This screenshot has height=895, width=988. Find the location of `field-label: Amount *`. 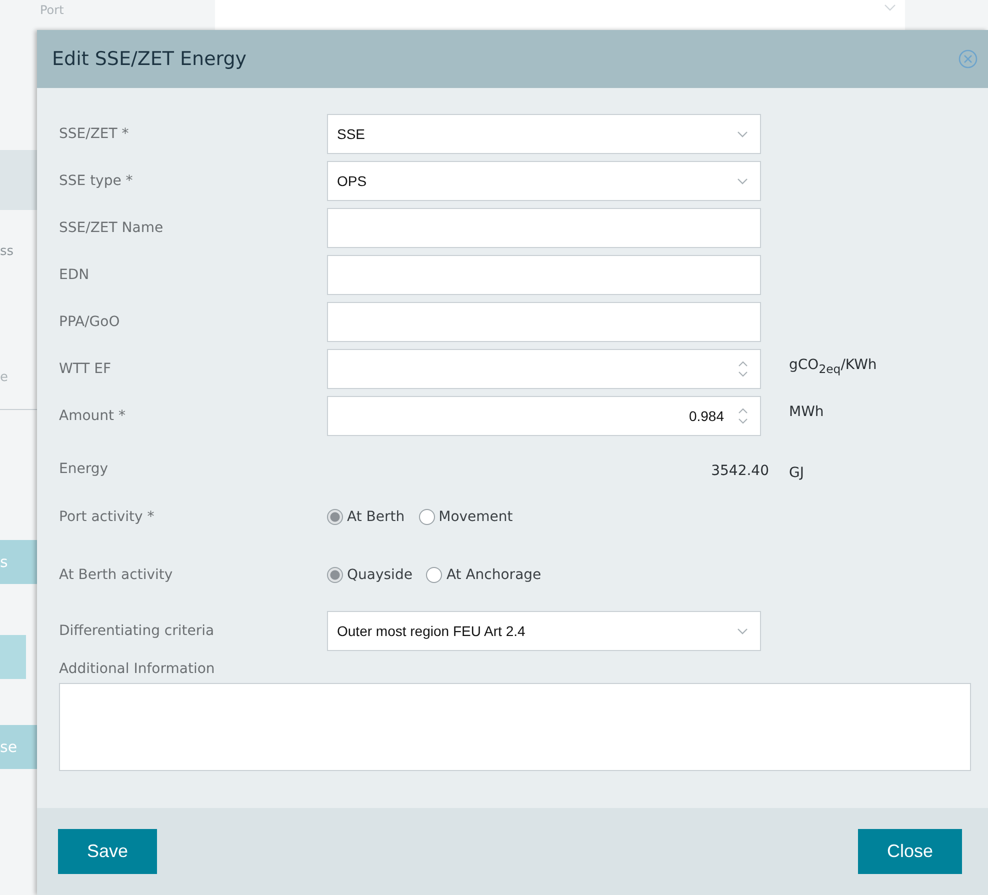

field-label: Amount * is located at coordinates (92, 416).